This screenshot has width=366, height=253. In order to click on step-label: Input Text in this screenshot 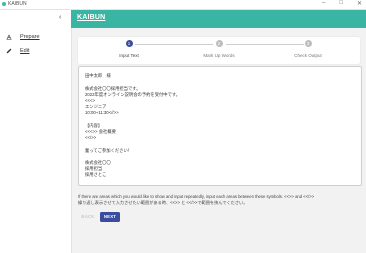, I will do `click(129, 55)`.